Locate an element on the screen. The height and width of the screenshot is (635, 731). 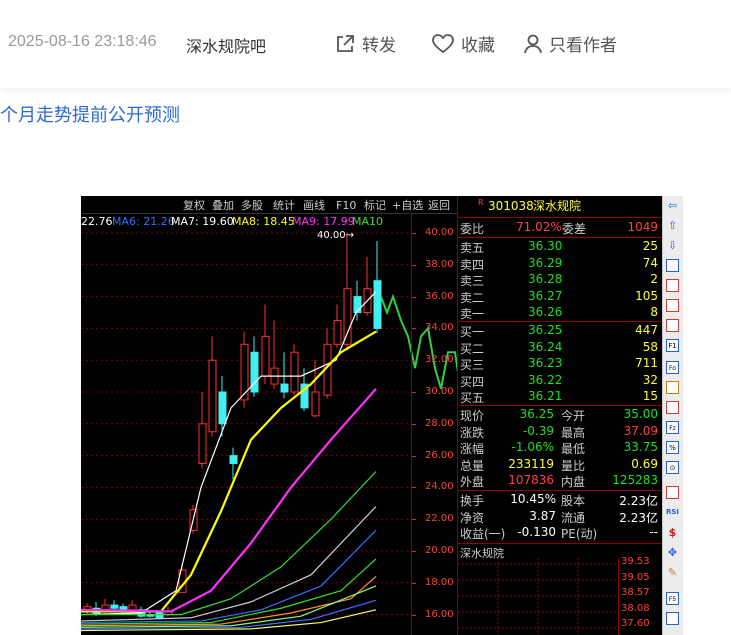
mini-axis-separator is located at coordinates (618, 596).